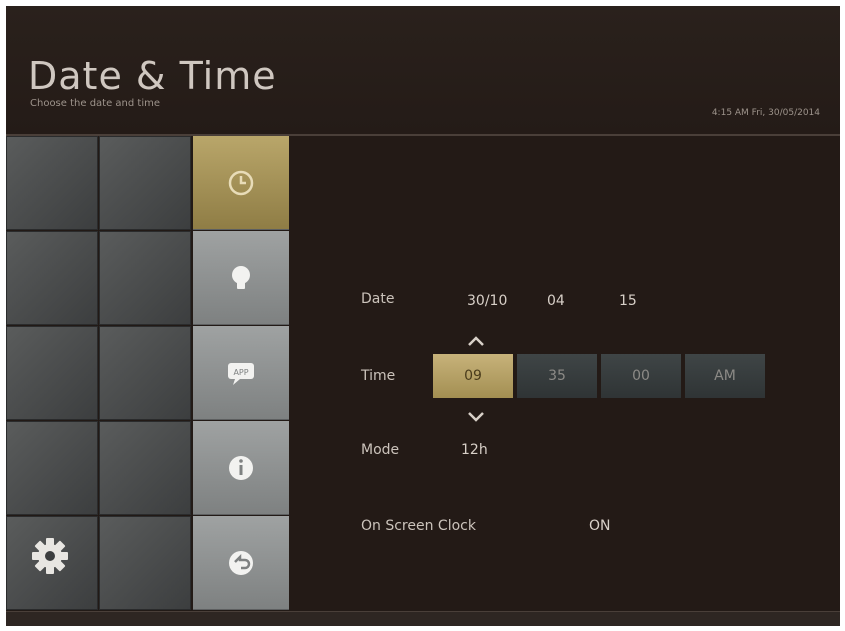 The height and width of the screenshot is (631, 845). I want to click on time-second-field: 00, so click(641, 376).